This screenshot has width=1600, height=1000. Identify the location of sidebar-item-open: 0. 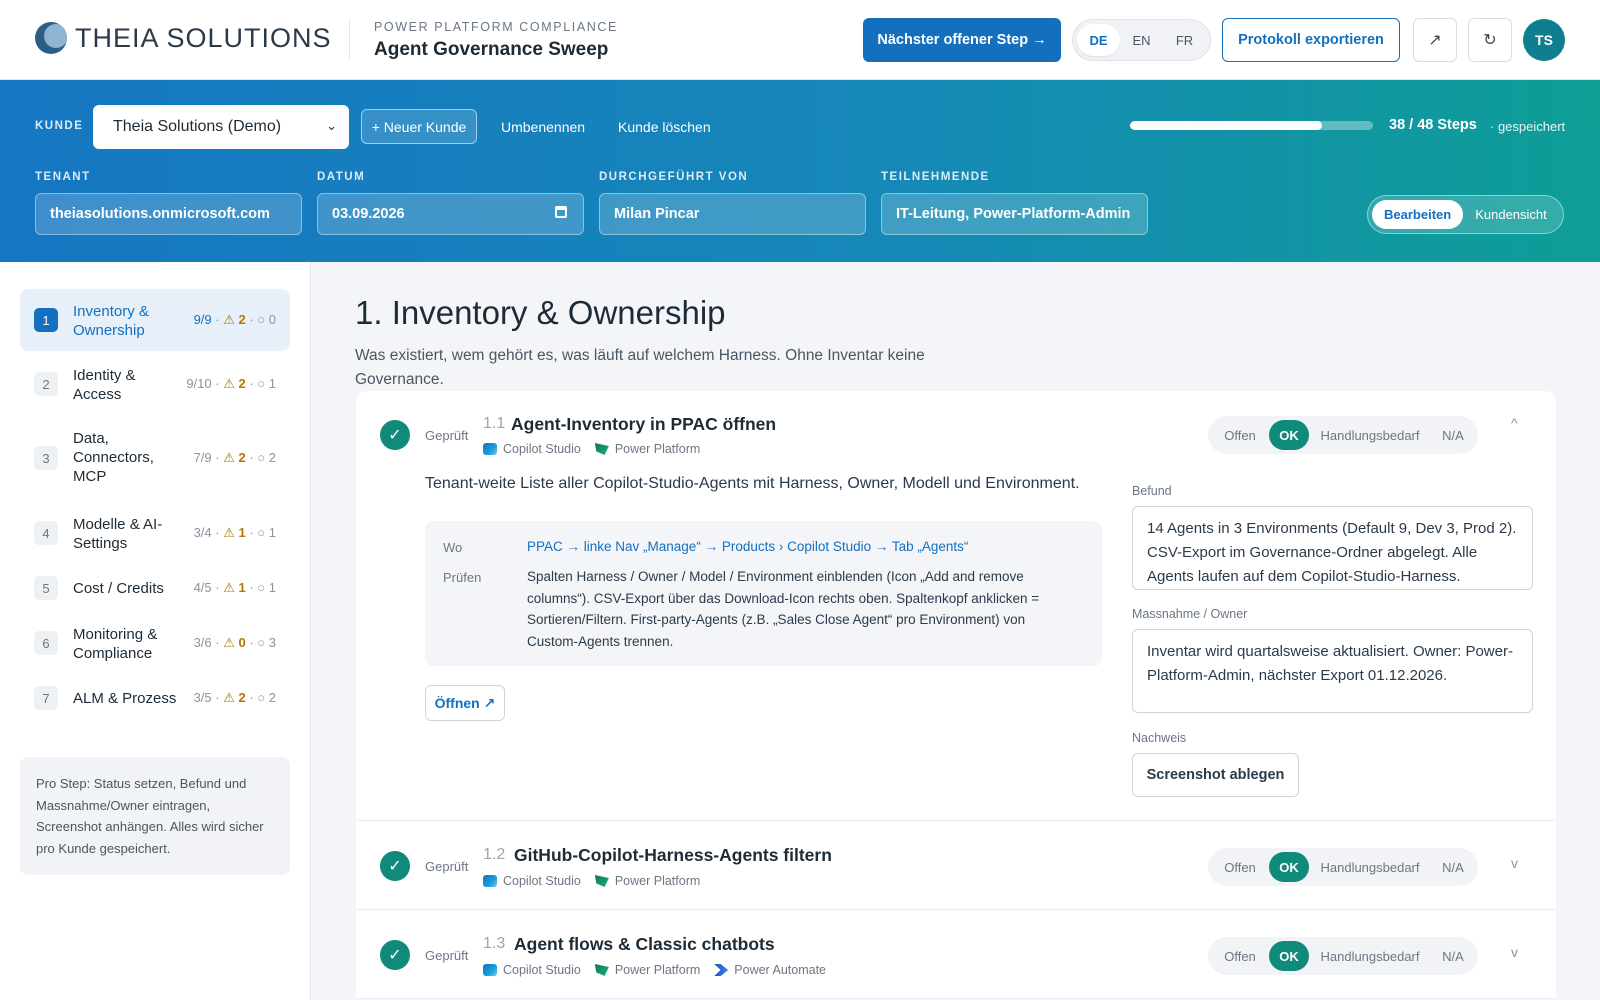
(272, 319).